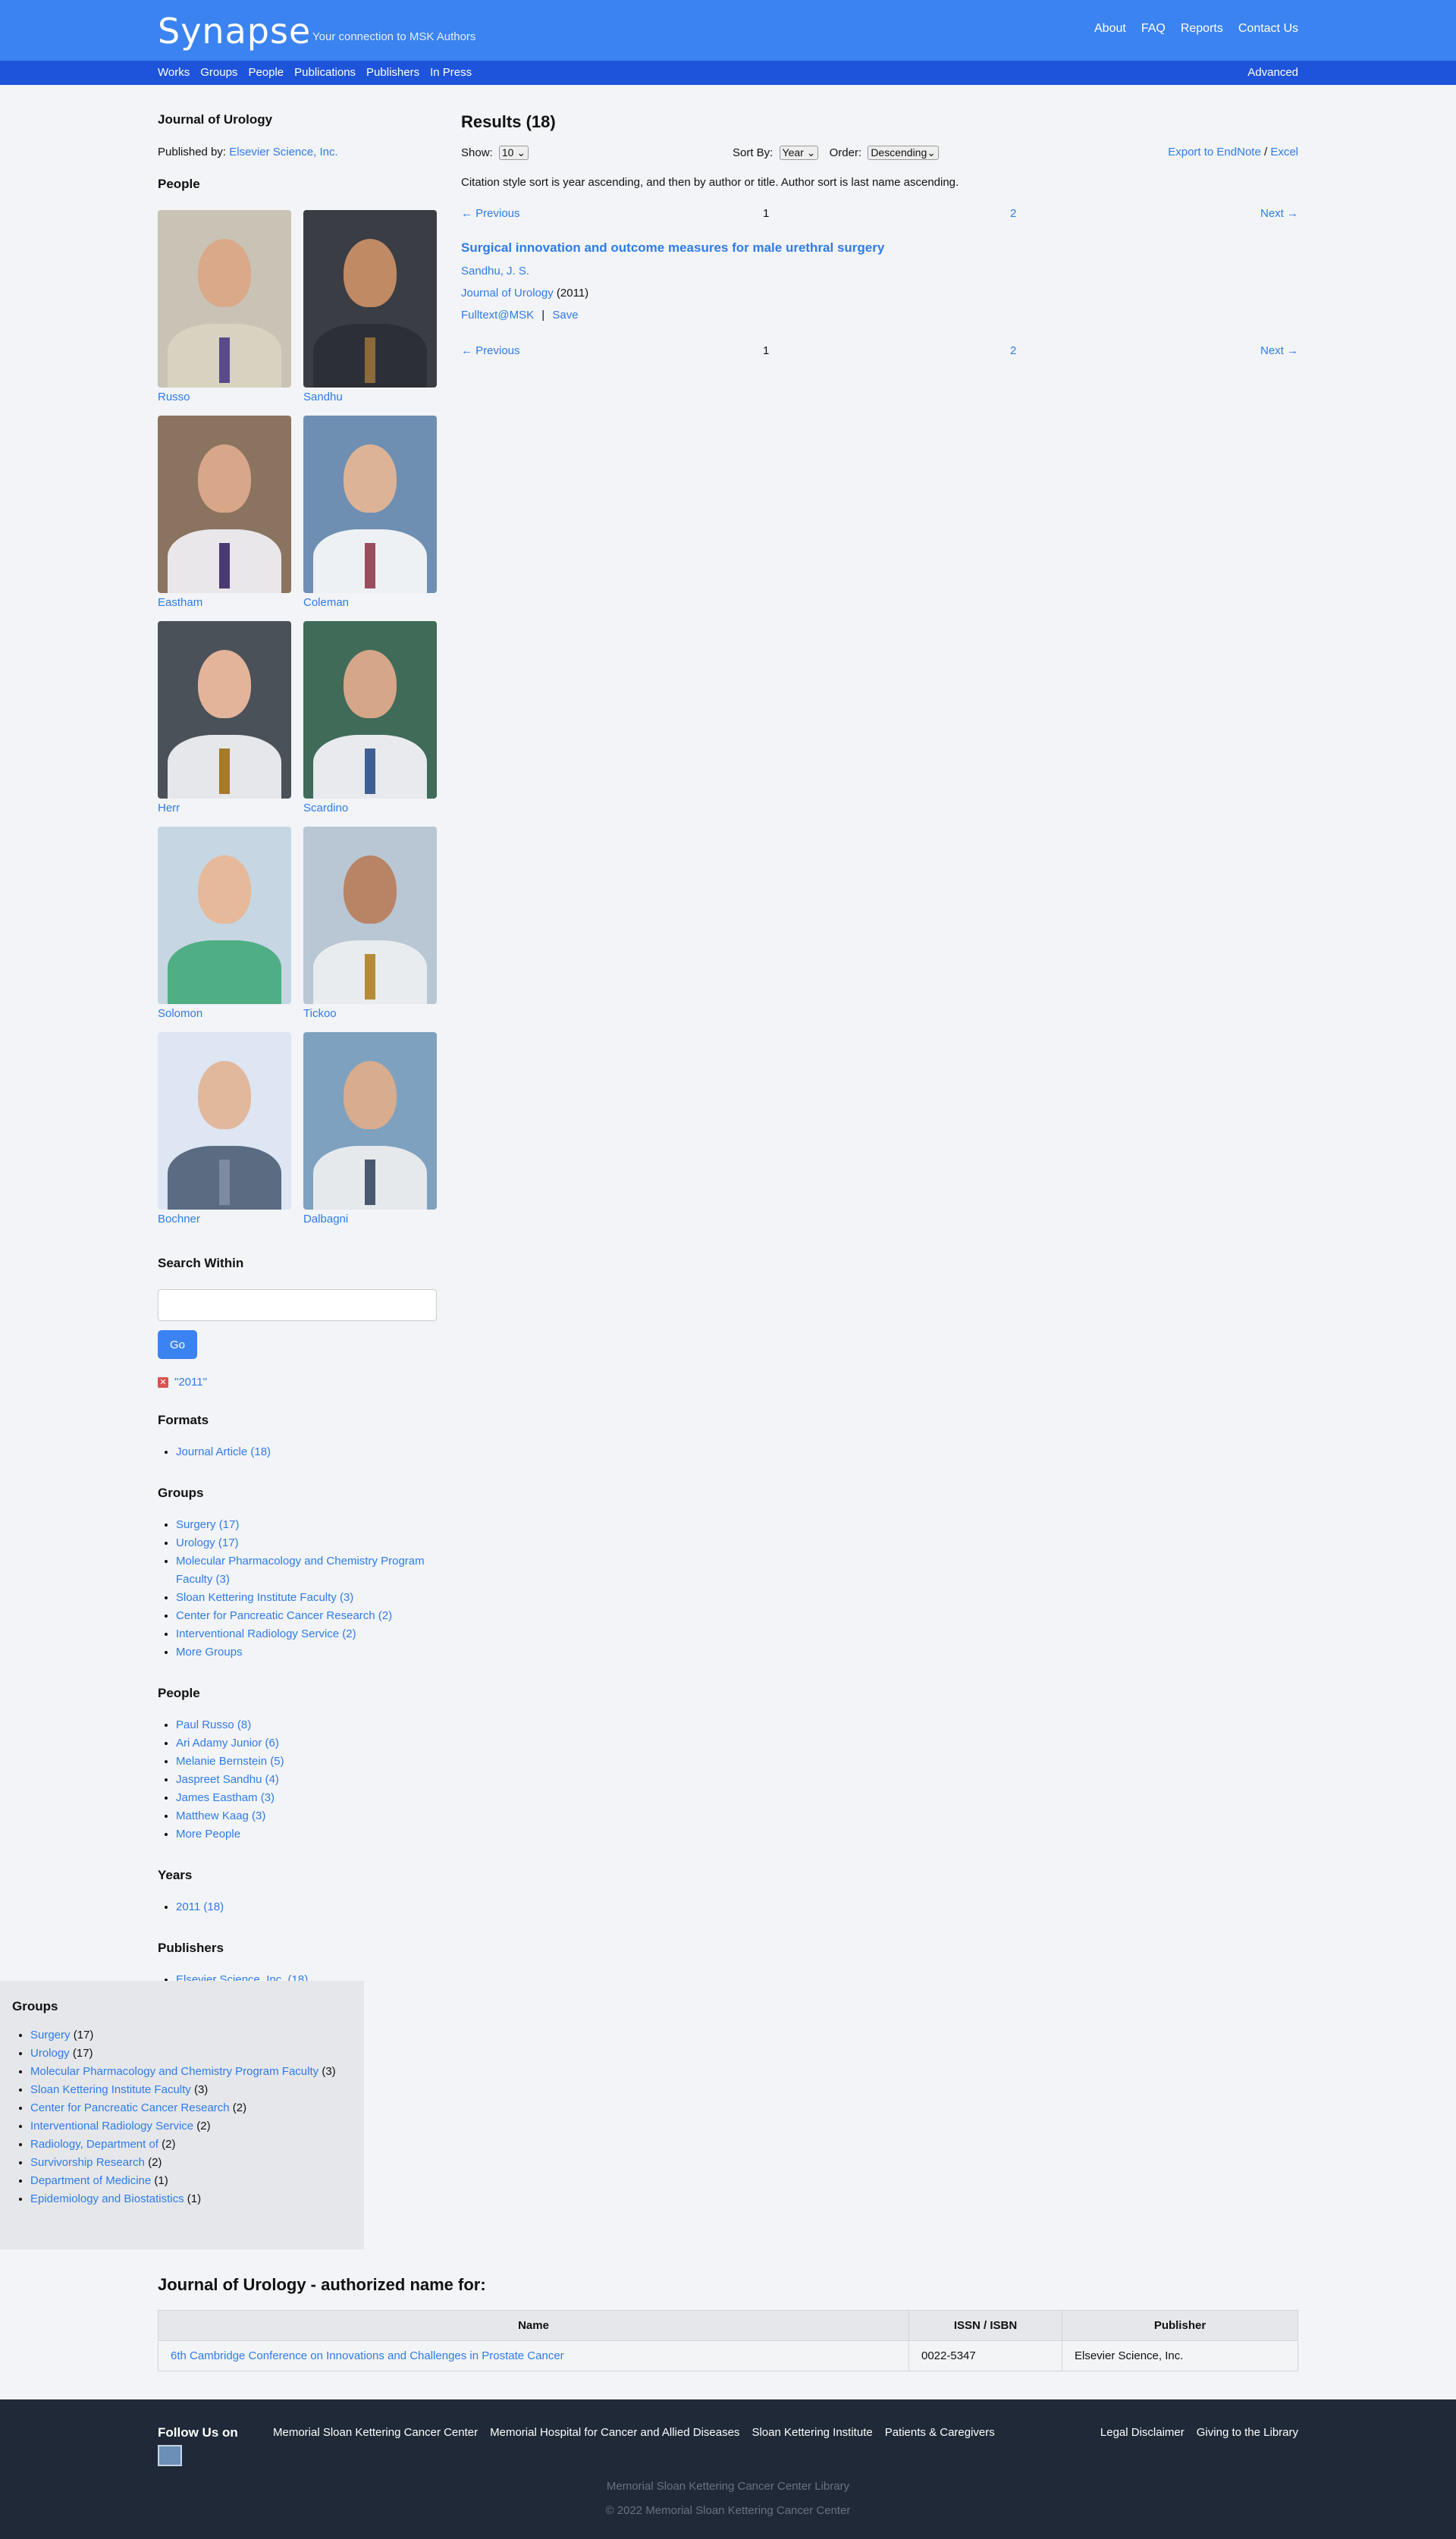 Image resolution: width=1456 pixels, height=2539 pixels. Describe the element at coordinates (392, 72) in the screenshot. I see `subnav-publishers: Publishers` at that location.